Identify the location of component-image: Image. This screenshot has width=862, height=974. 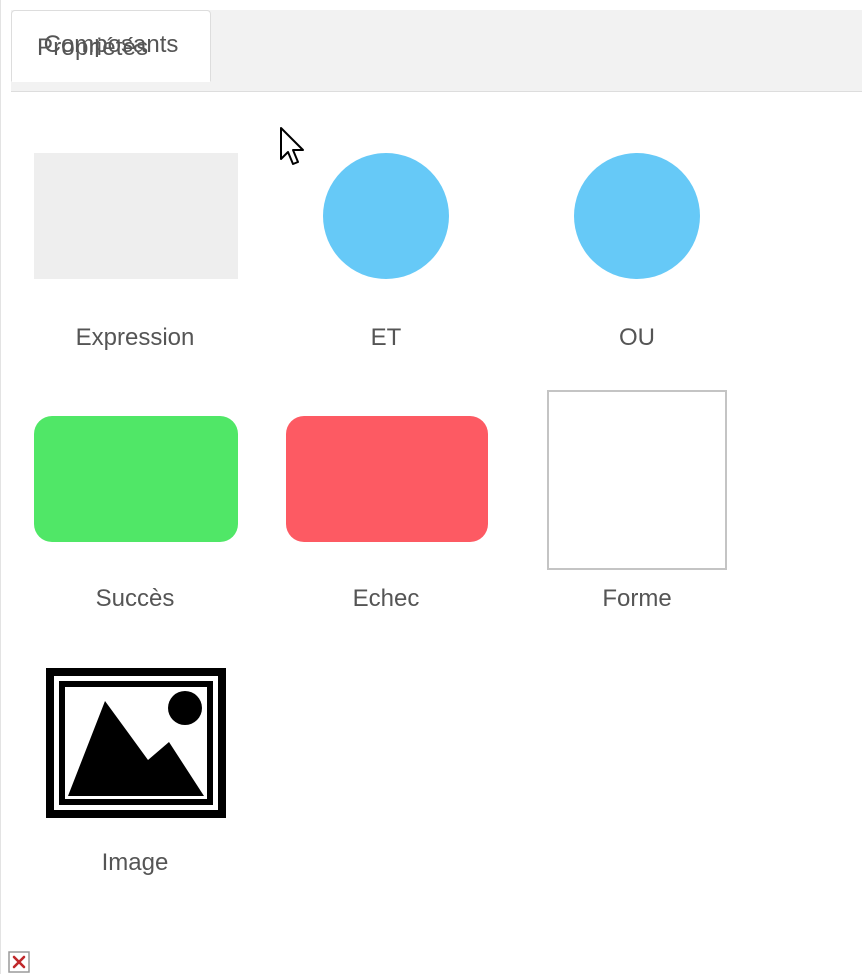
(135, 781).